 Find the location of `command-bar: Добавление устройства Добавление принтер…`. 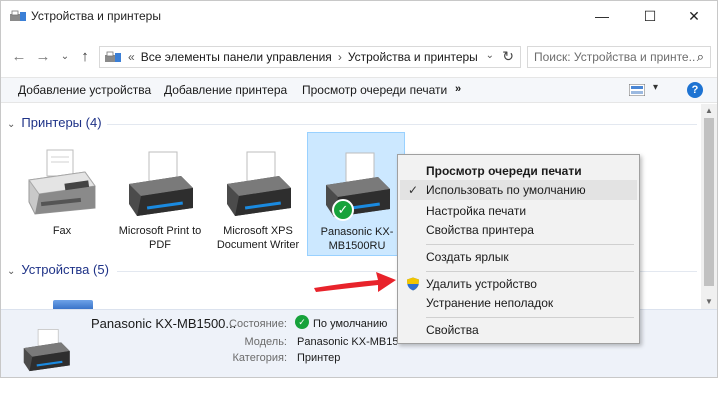

command-bar: Добавление устройства Добавление принтер… is located at coordinates (359, 90).